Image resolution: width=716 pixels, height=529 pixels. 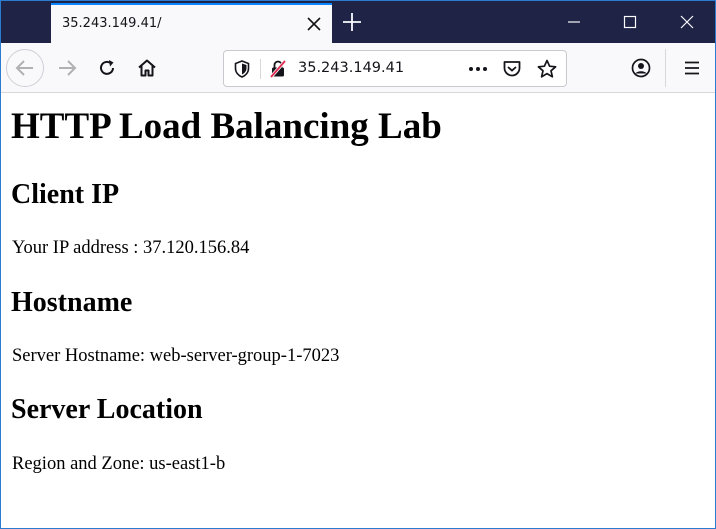 I want to click on hostname-text: Server Hostname: web-server-group-1-7023, so click(x=176, y=356).